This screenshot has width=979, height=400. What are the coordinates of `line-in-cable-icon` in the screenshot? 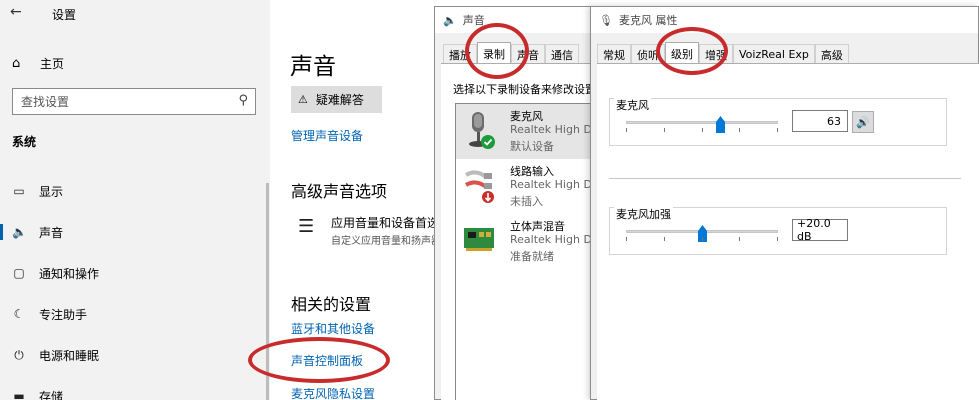 It's located at (479, 186).